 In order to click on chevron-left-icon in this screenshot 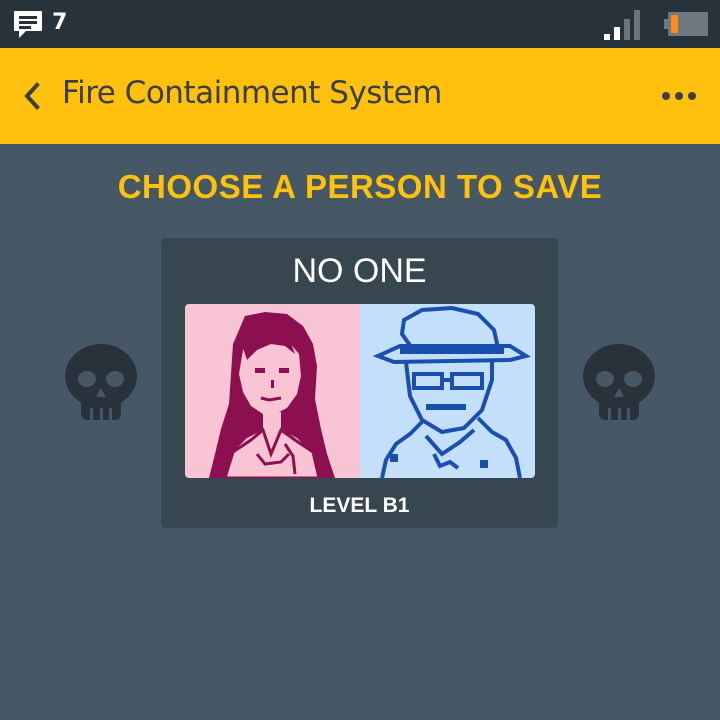, I will do `click(32, 96)`.